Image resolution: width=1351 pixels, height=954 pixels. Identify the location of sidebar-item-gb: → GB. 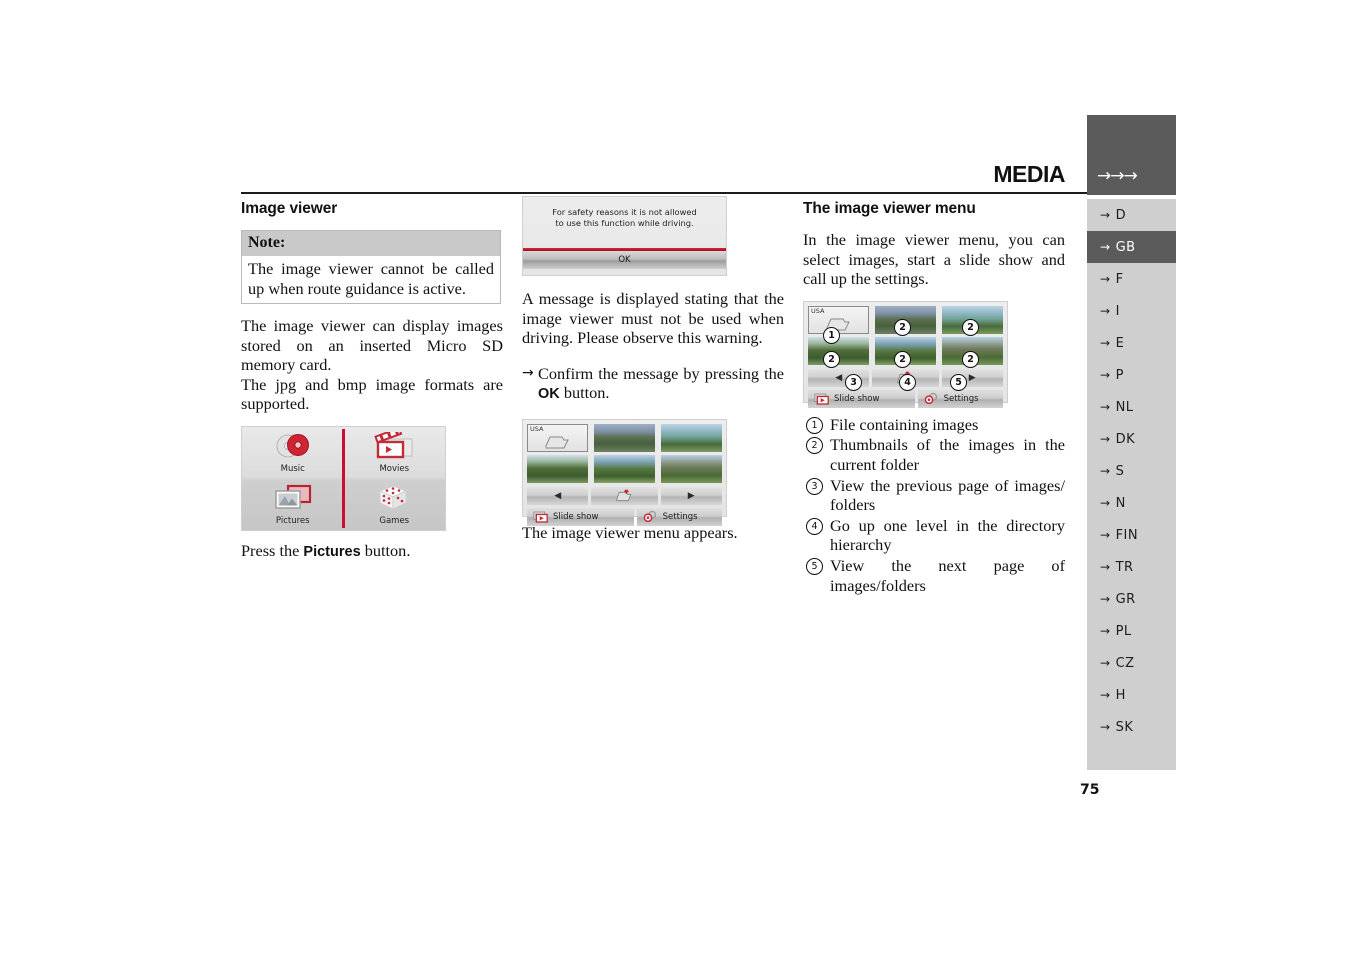
(1131, 247).